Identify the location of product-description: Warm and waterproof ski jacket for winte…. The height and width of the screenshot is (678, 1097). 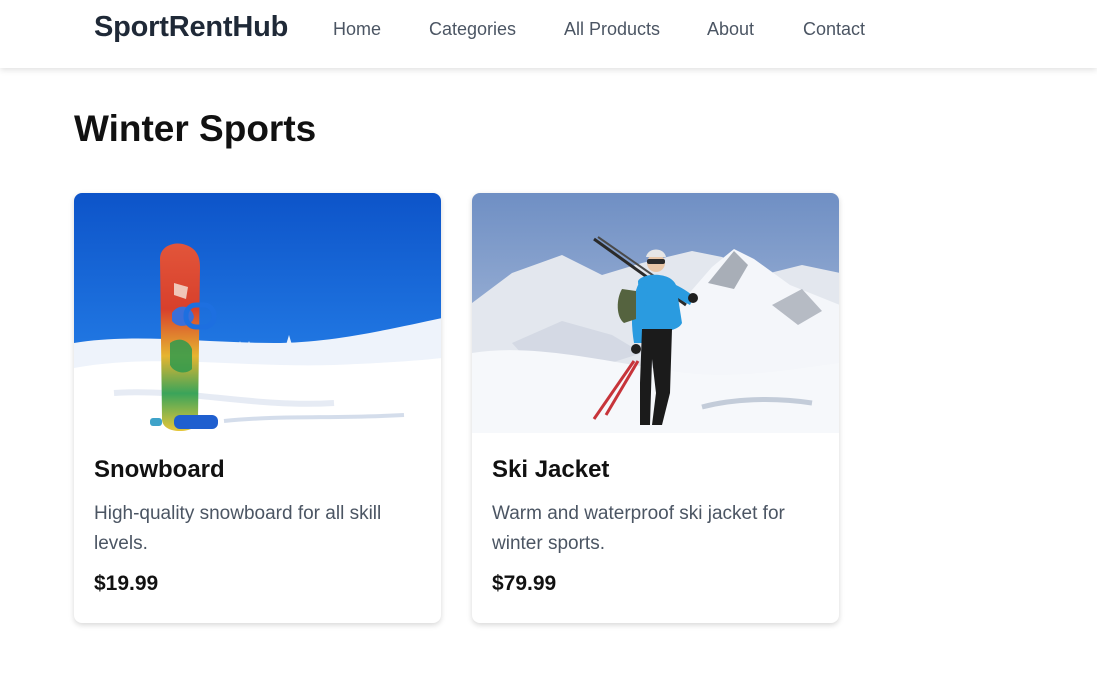
(638, 528).